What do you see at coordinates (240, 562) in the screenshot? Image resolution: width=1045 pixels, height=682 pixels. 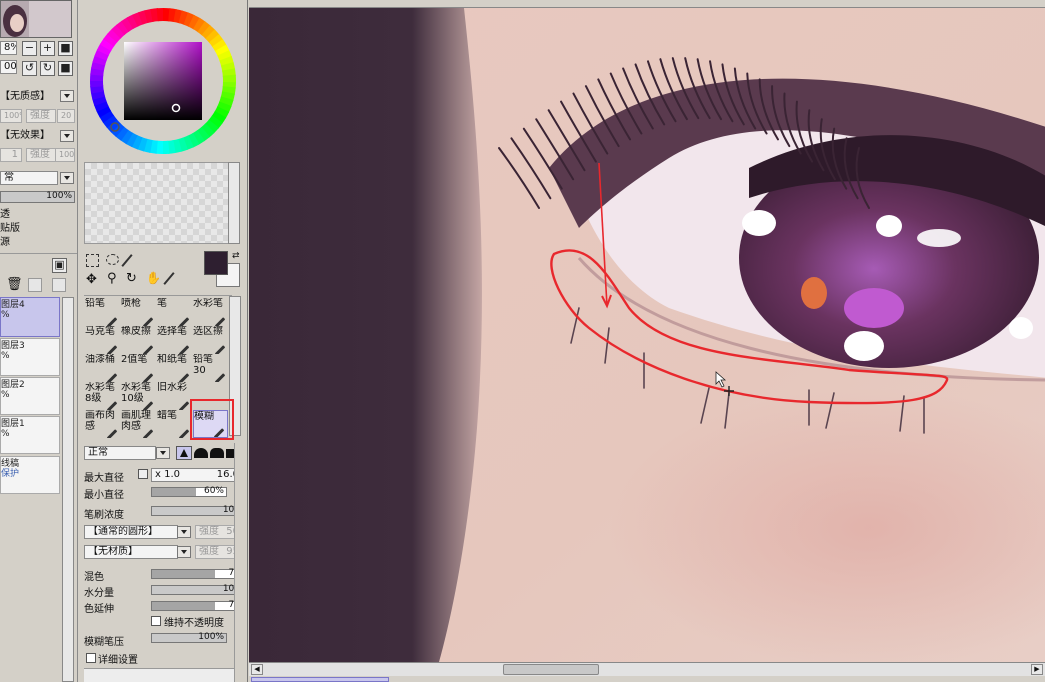 I see `settings-scrollbar` at bounding box center [240, 562].